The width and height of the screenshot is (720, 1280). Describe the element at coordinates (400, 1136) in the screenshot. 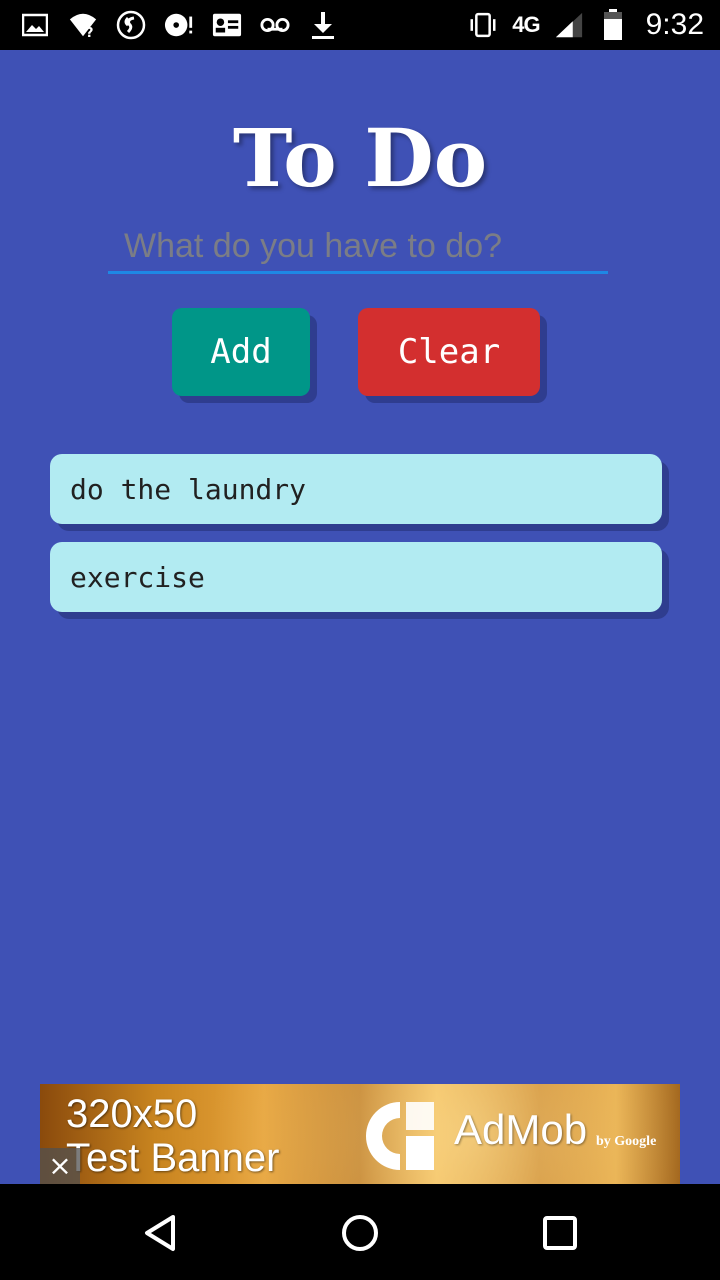

I see `admob-logo-icon` at that location.